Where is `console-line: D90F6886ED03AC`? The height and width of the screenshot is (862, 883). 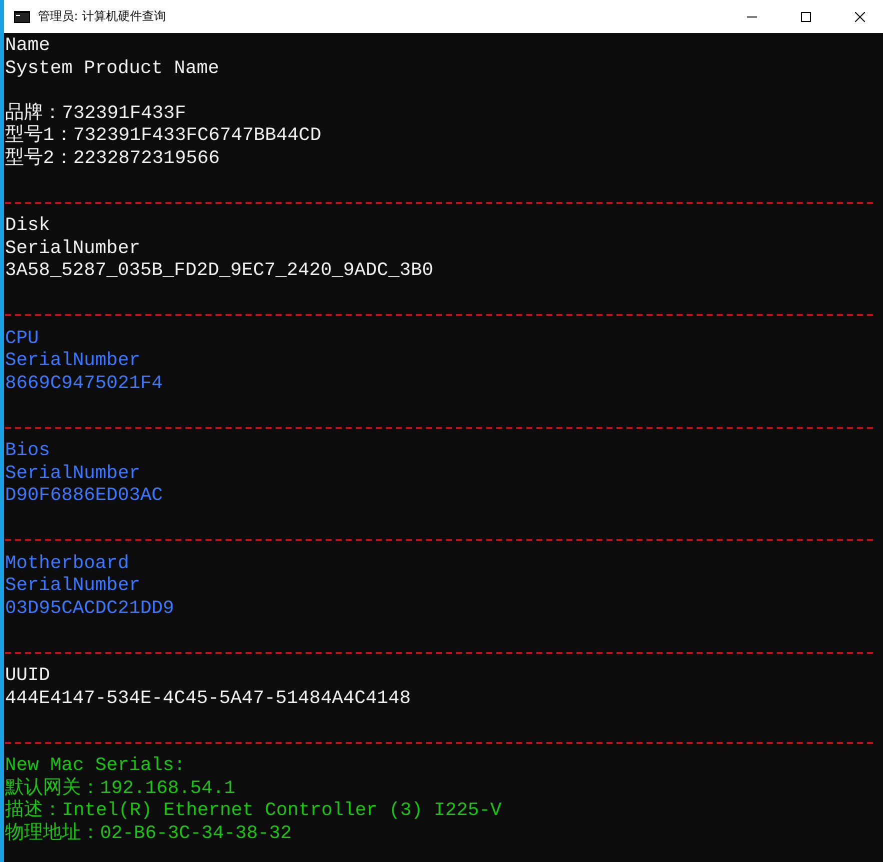
console-line: D90F6886ED03AC is located at coordinates (84, 495).